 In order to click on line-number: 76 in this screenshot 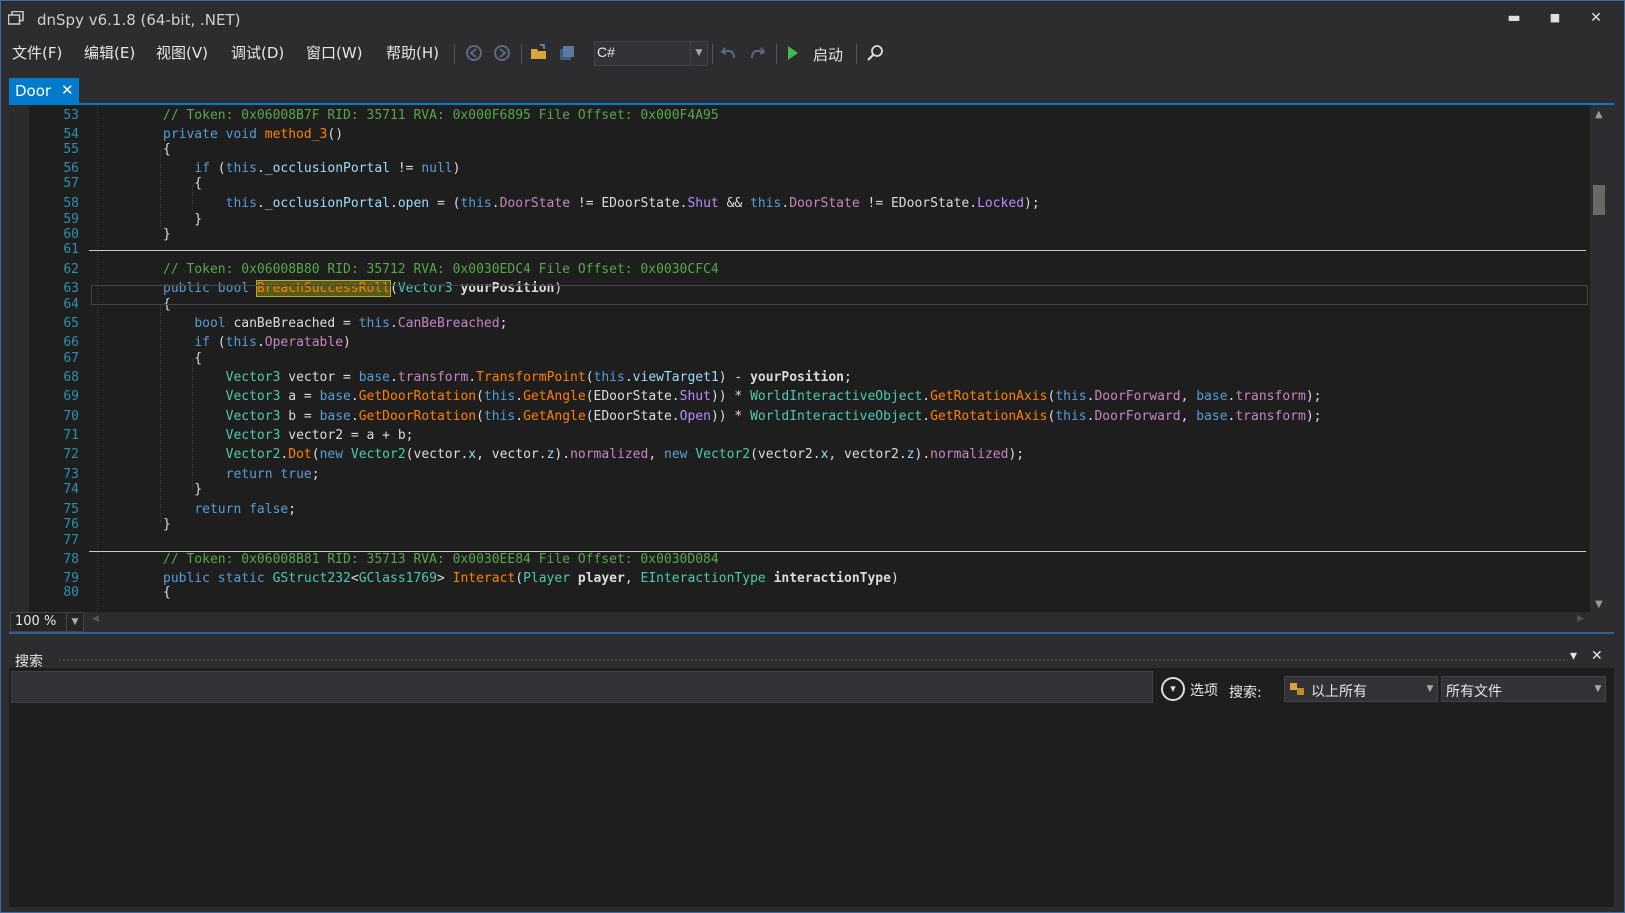, I will do `click(71, 524)`.